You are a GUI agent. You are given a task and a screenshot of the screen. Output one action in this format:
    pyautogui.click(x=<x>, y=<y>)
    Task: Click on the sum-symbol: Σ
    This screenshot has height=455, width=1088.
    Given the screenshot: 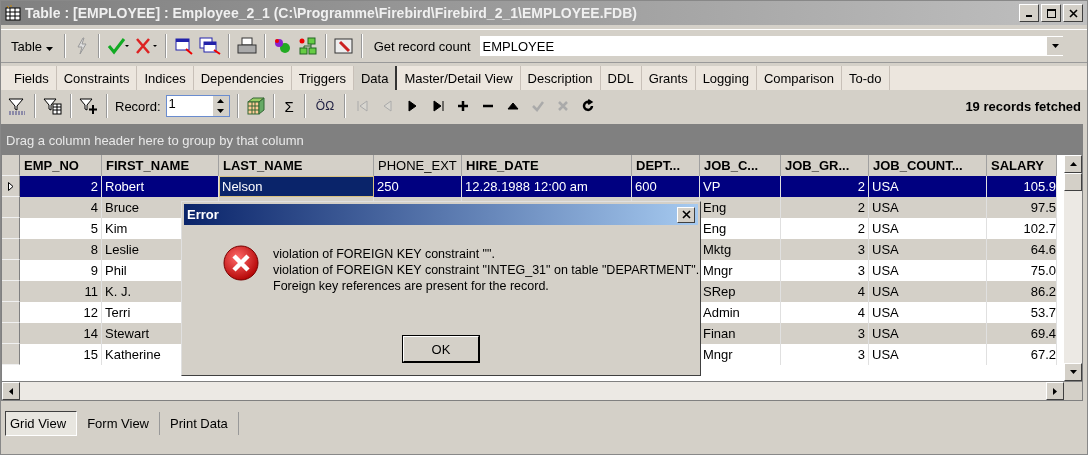 What is the action you would take?
    pyautogui.click(x=289, y=106)
    